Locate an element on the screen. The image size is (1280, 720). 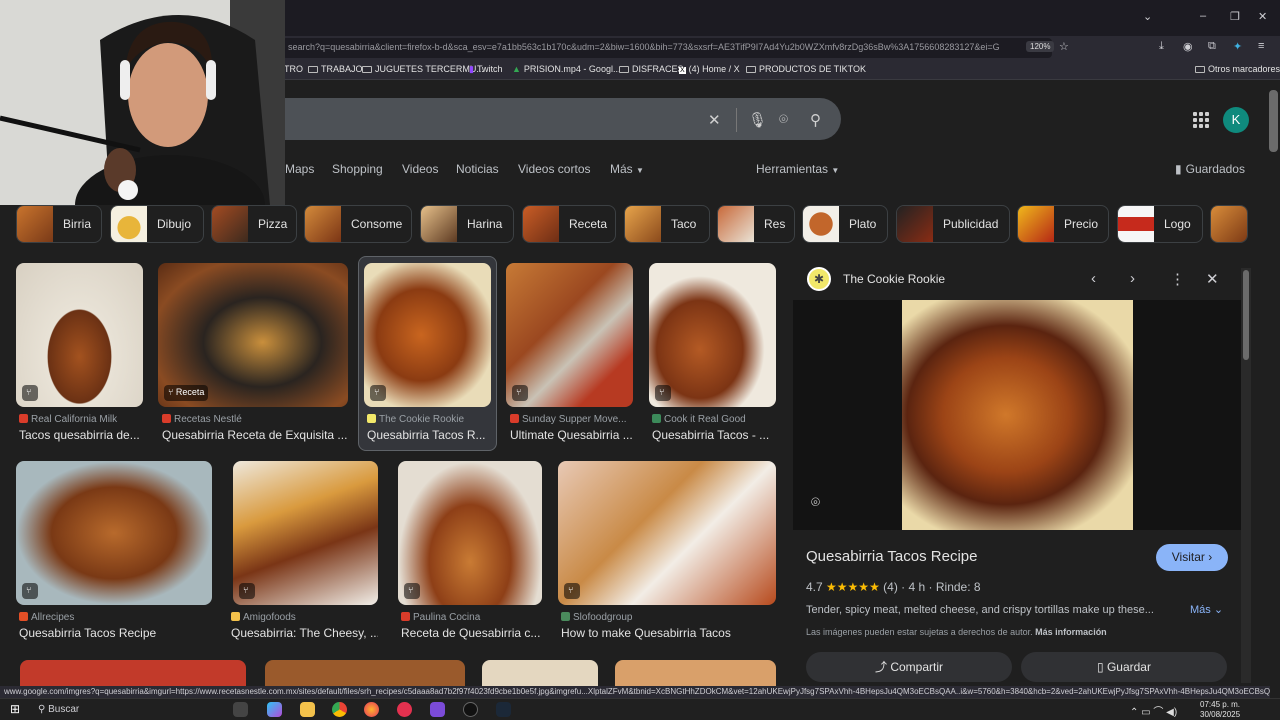
chip-precio: Precio is located at coordinates (1063, 224).